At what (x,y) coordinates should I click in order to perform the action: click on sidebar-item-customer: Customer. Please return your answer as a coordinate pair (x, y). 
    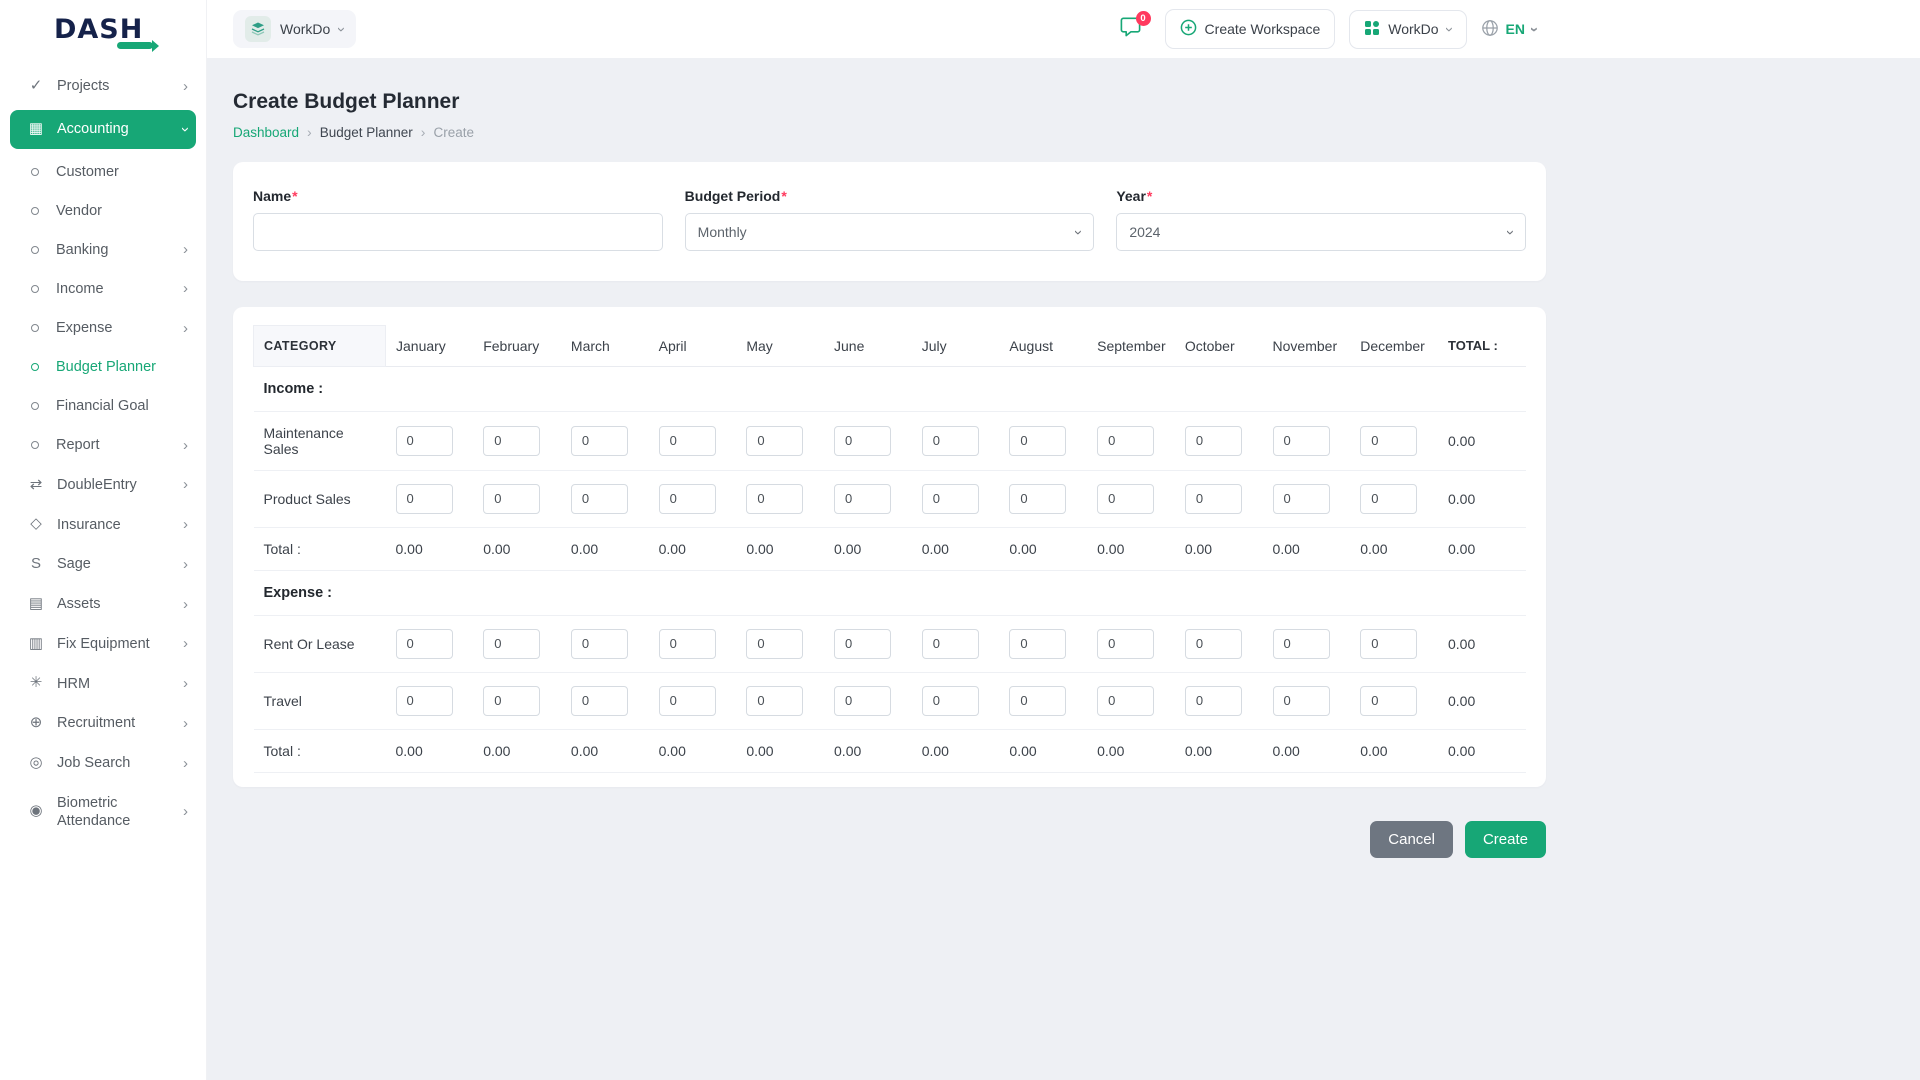
    Looking at the image, I should click on (103, 172).